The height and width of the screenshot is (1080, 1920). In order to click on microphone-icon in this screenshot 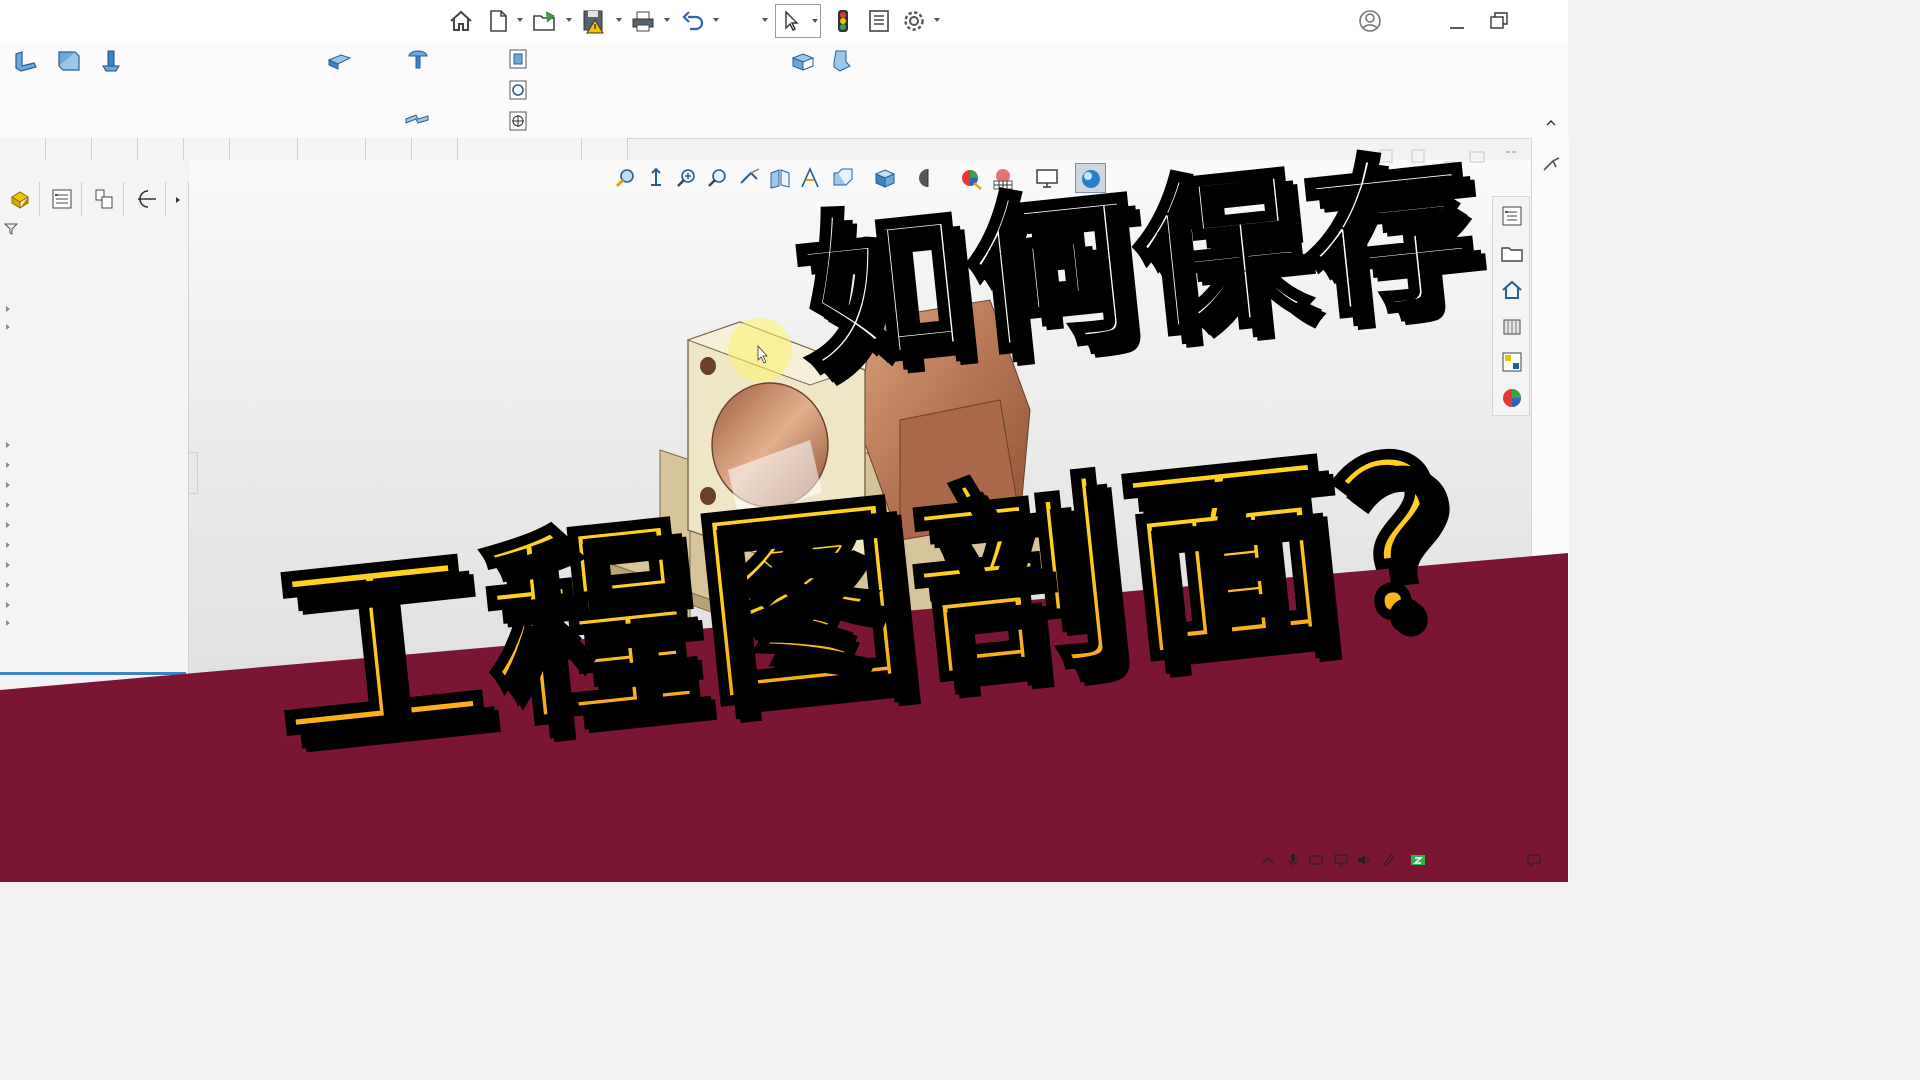, I will do `click(1293, 860)`.